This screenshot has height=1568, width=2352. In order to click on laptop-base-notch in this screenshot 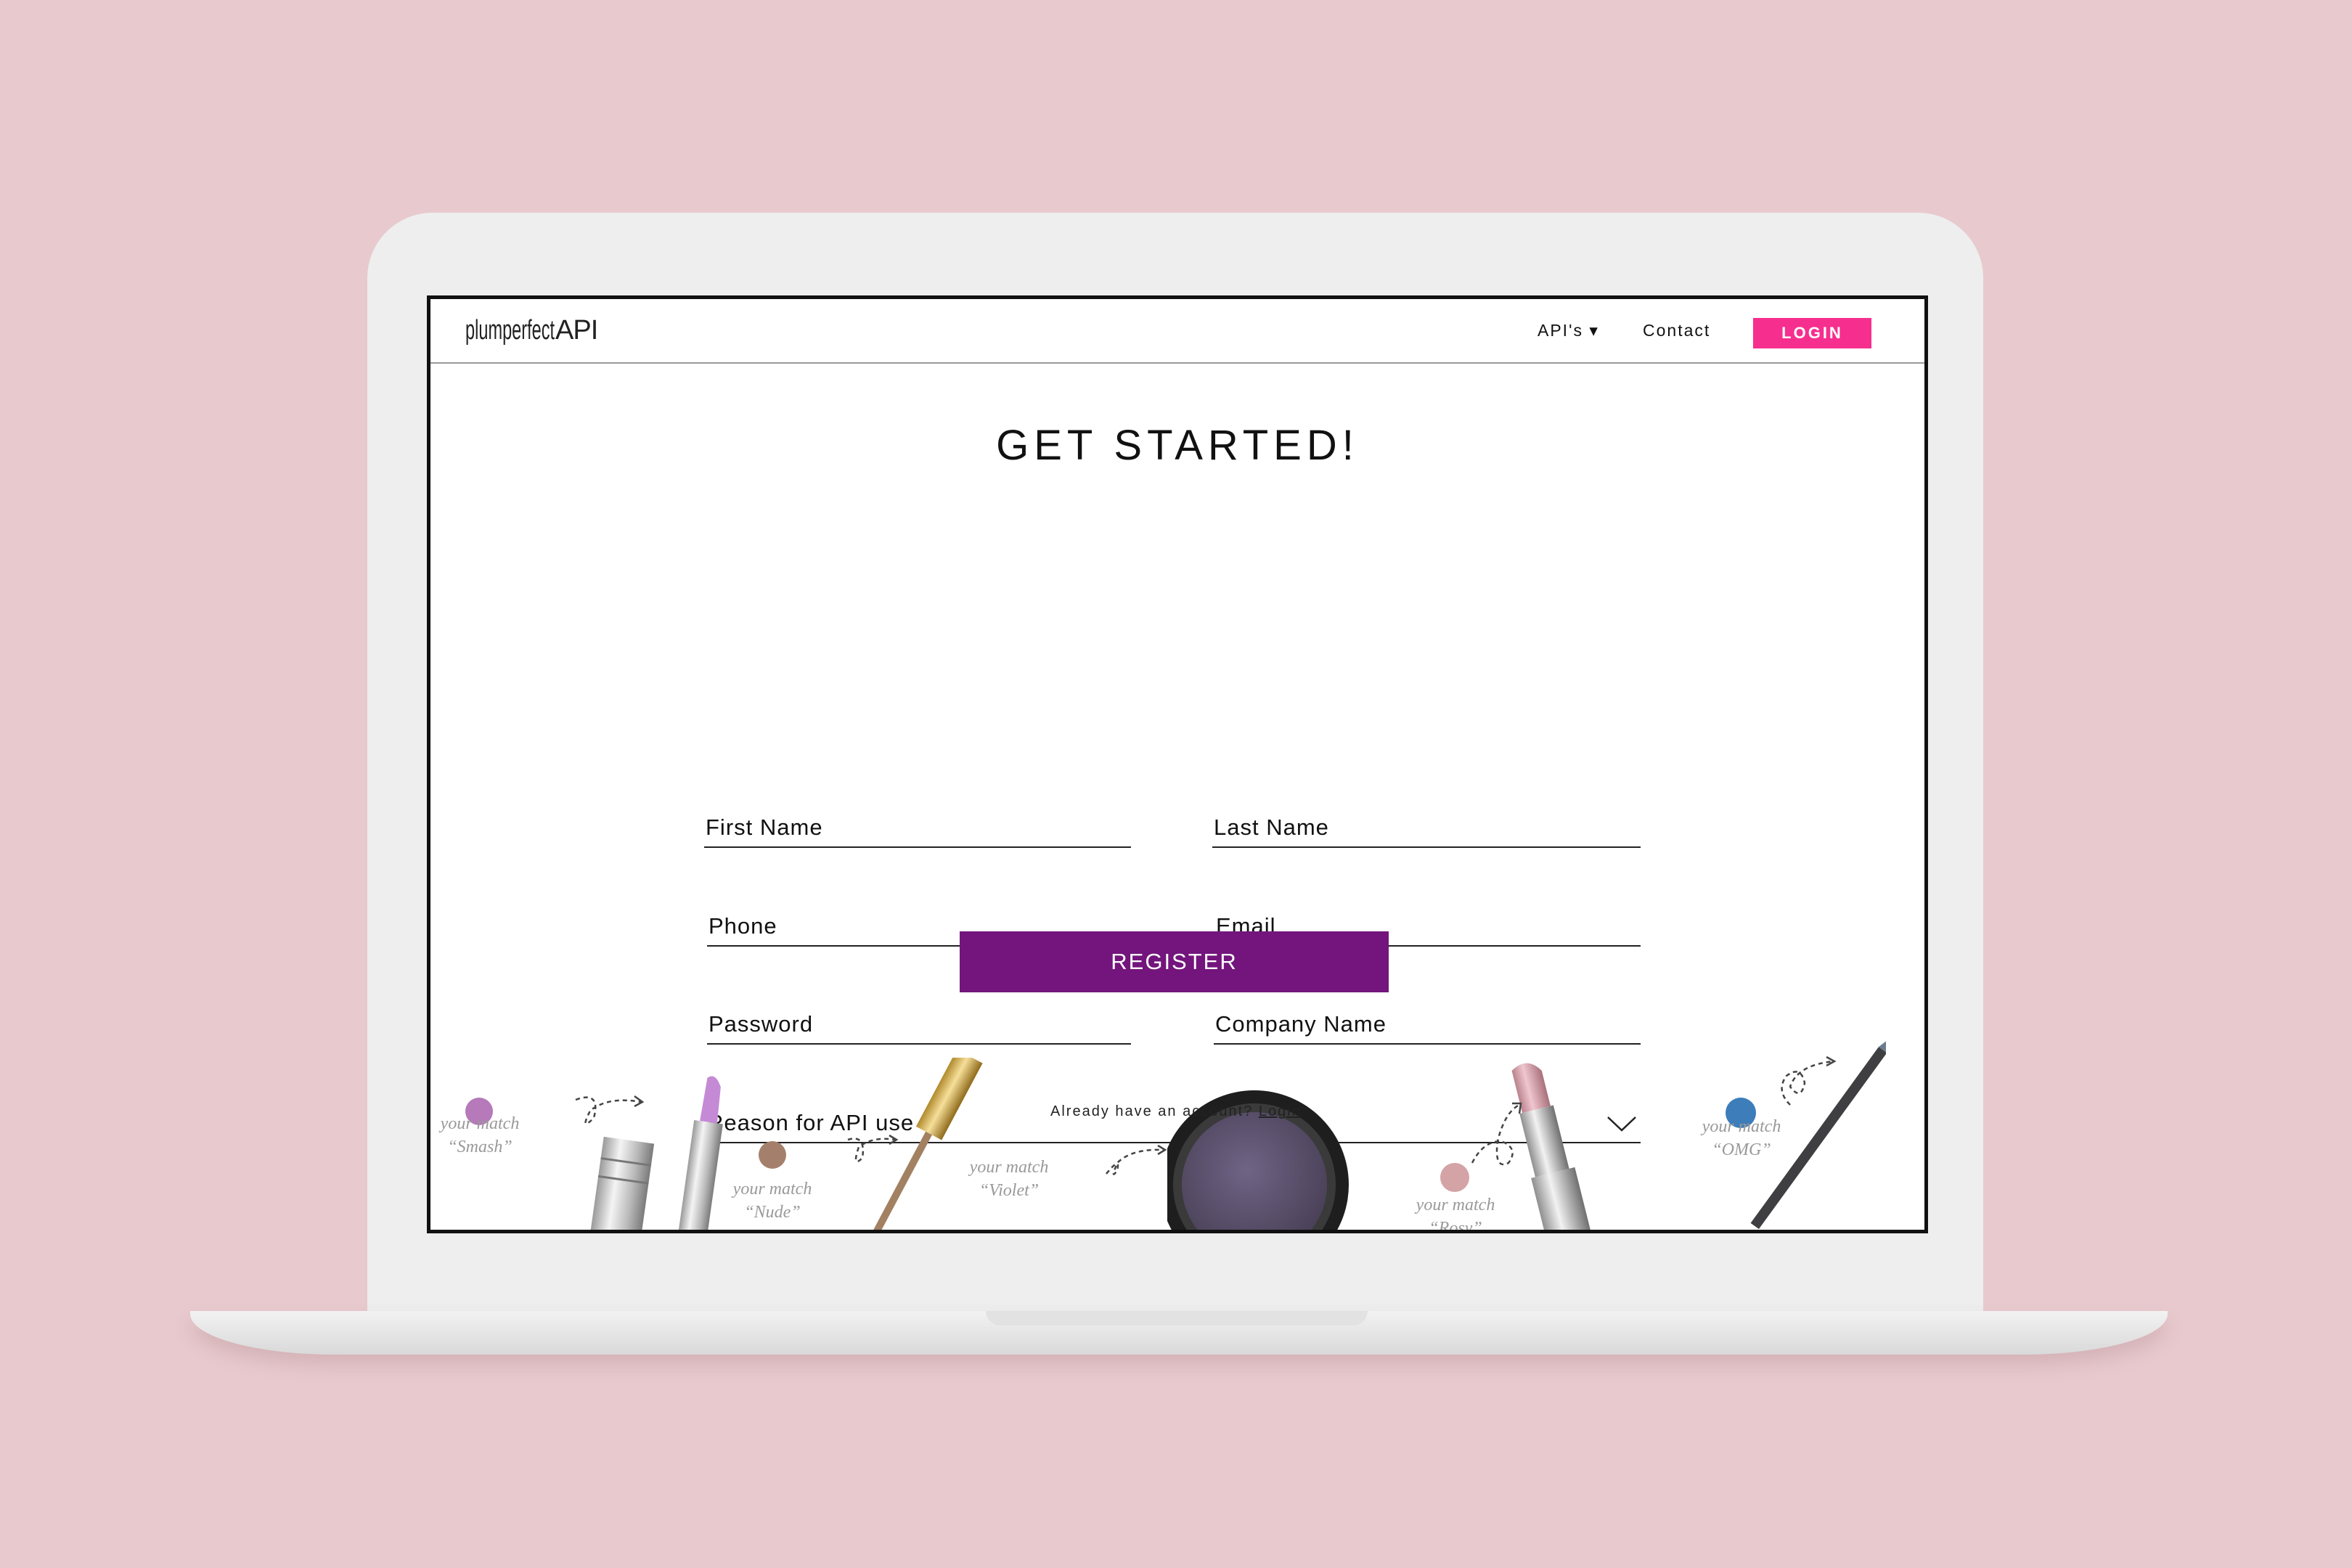, I will do `click(1177, 1319)`.